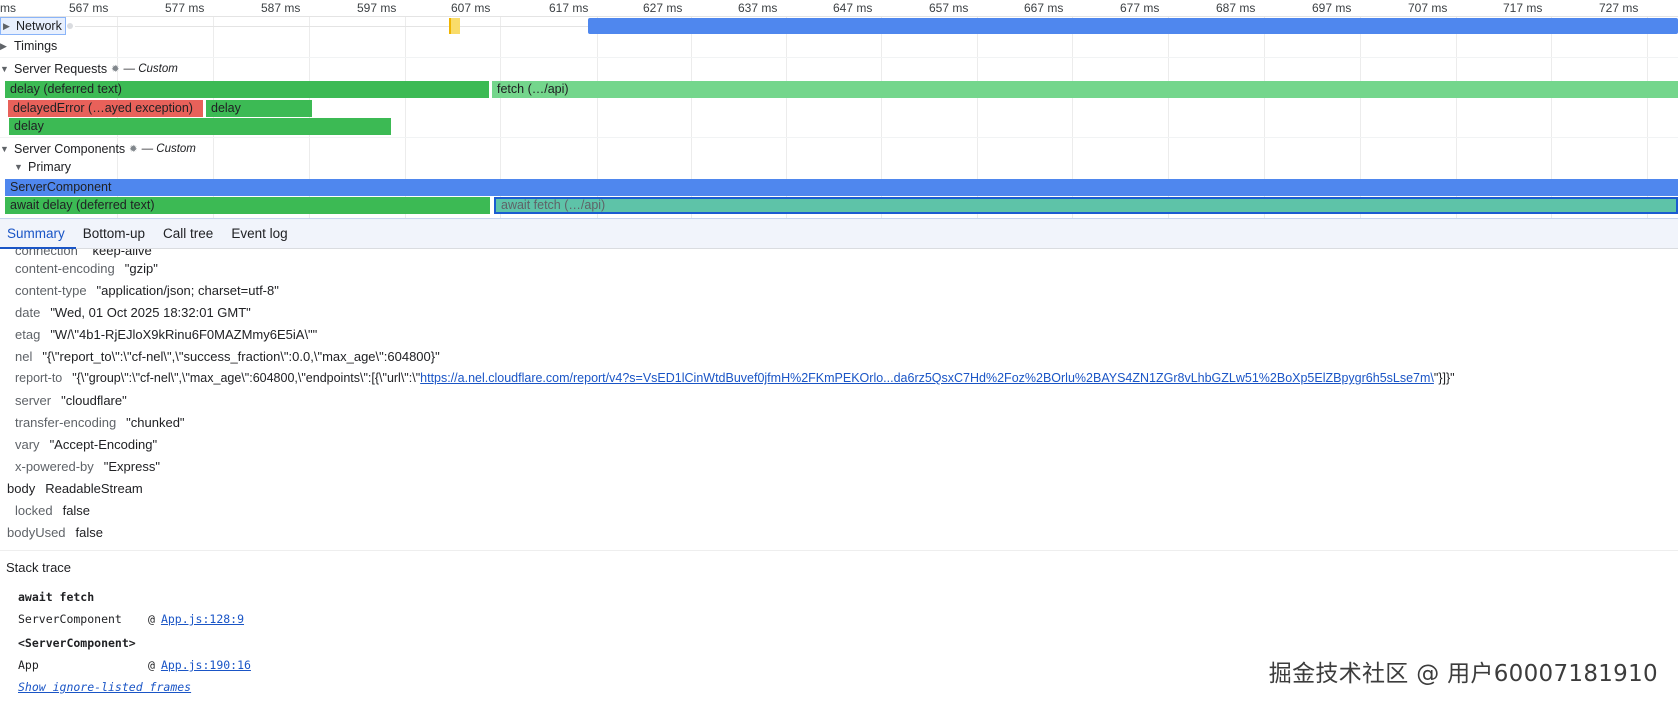 Image resolution: width=1678 pixels, height=702 pixels. I want to click on tick-label: 607 ms, so click(471, 8).